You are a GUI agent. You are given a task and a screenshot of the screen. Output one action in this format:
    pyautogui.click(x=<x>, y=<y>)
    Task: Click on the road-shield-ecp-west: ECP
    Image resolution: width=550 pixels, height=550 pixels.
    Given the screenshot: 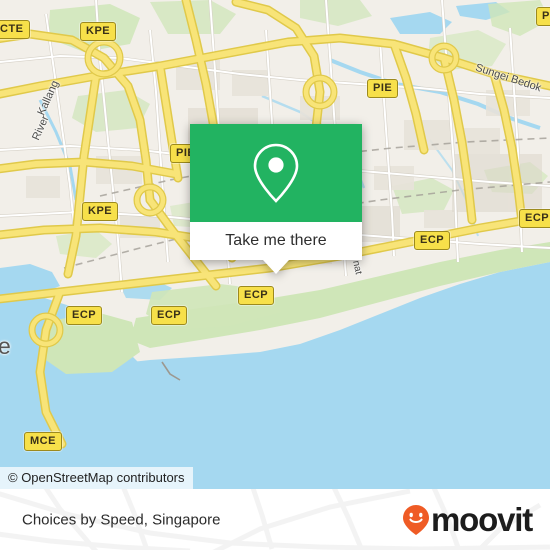 What is the action you would take?
    pyautogui.click(x=84, y=315)
    